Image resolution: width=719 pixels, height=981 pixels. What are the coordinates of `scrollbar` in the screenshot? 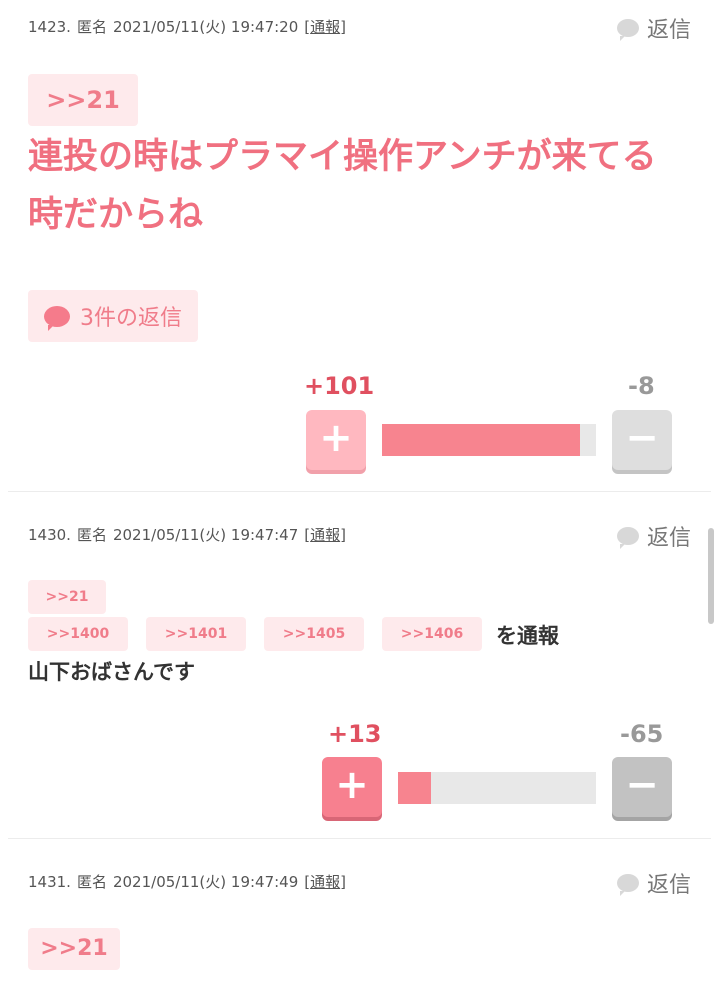 It's located at (711, 576).